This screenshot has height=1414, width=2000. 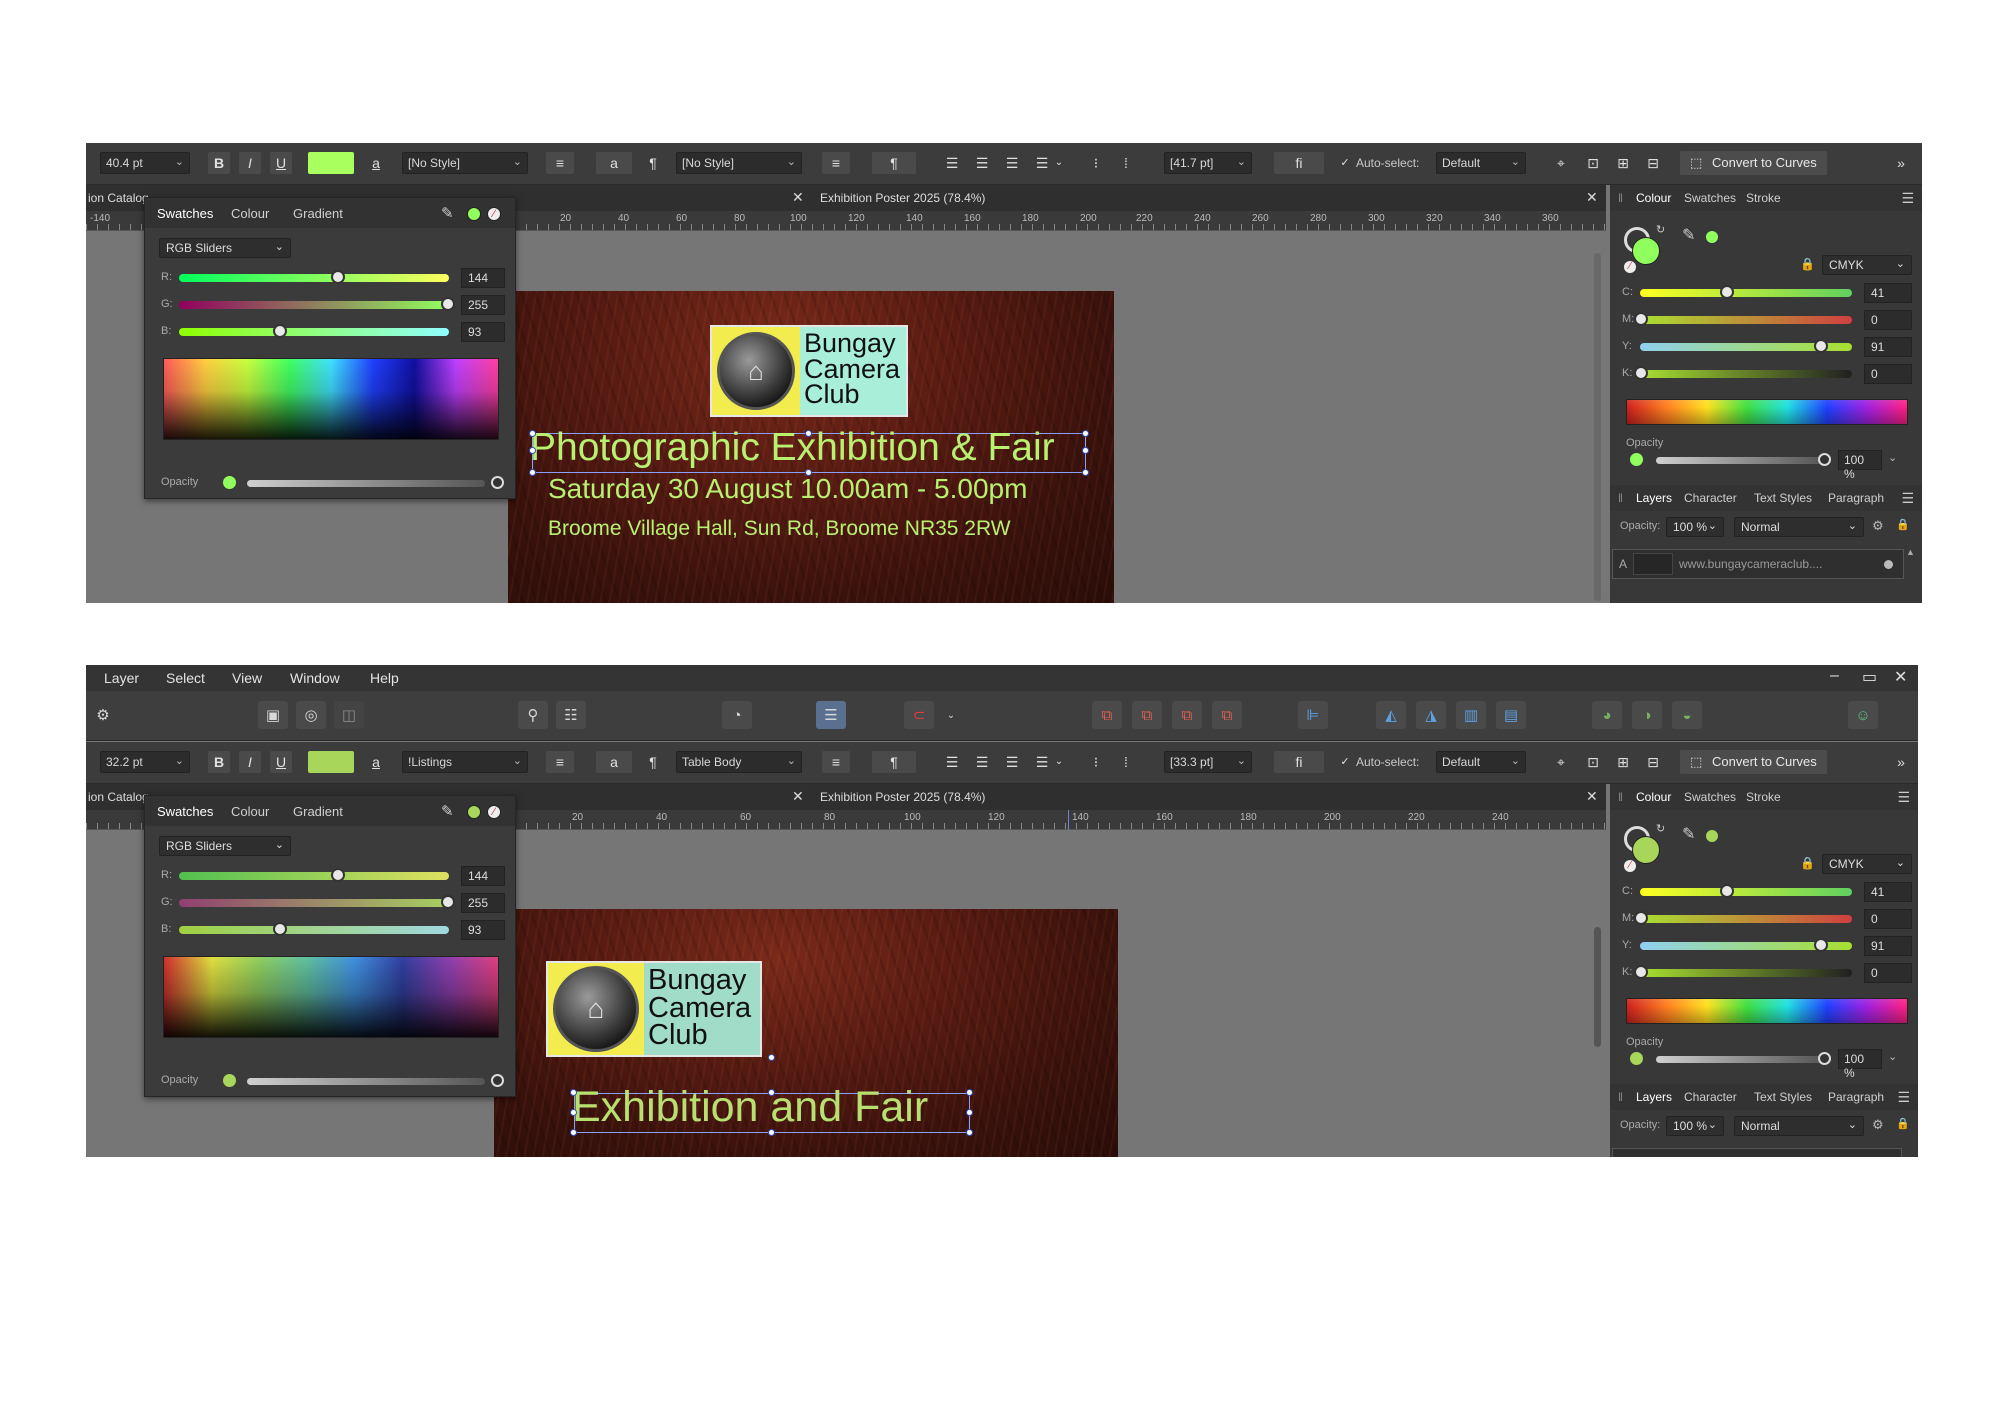 What do you see at coordinates (333, 332) in the screenshot?
I see `blue-slider: B: 93` at bounding box center [333, 332].